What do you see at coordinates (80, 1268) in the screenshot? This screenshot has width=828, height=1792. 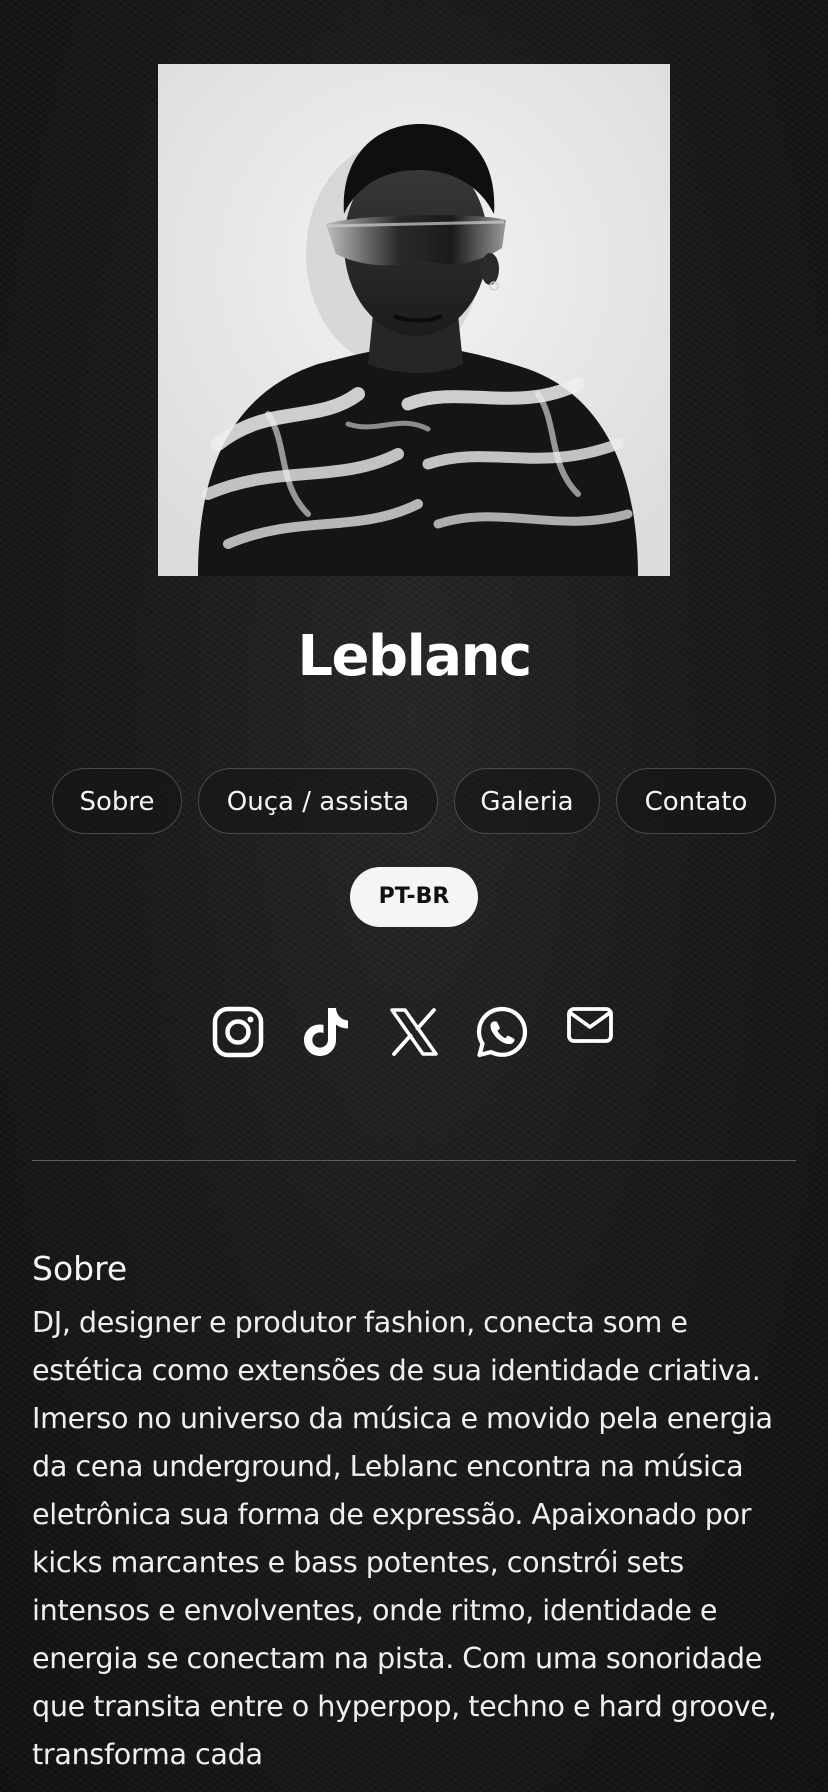 I see `about-heading: Sobre` at bounding box center [80, 1268].